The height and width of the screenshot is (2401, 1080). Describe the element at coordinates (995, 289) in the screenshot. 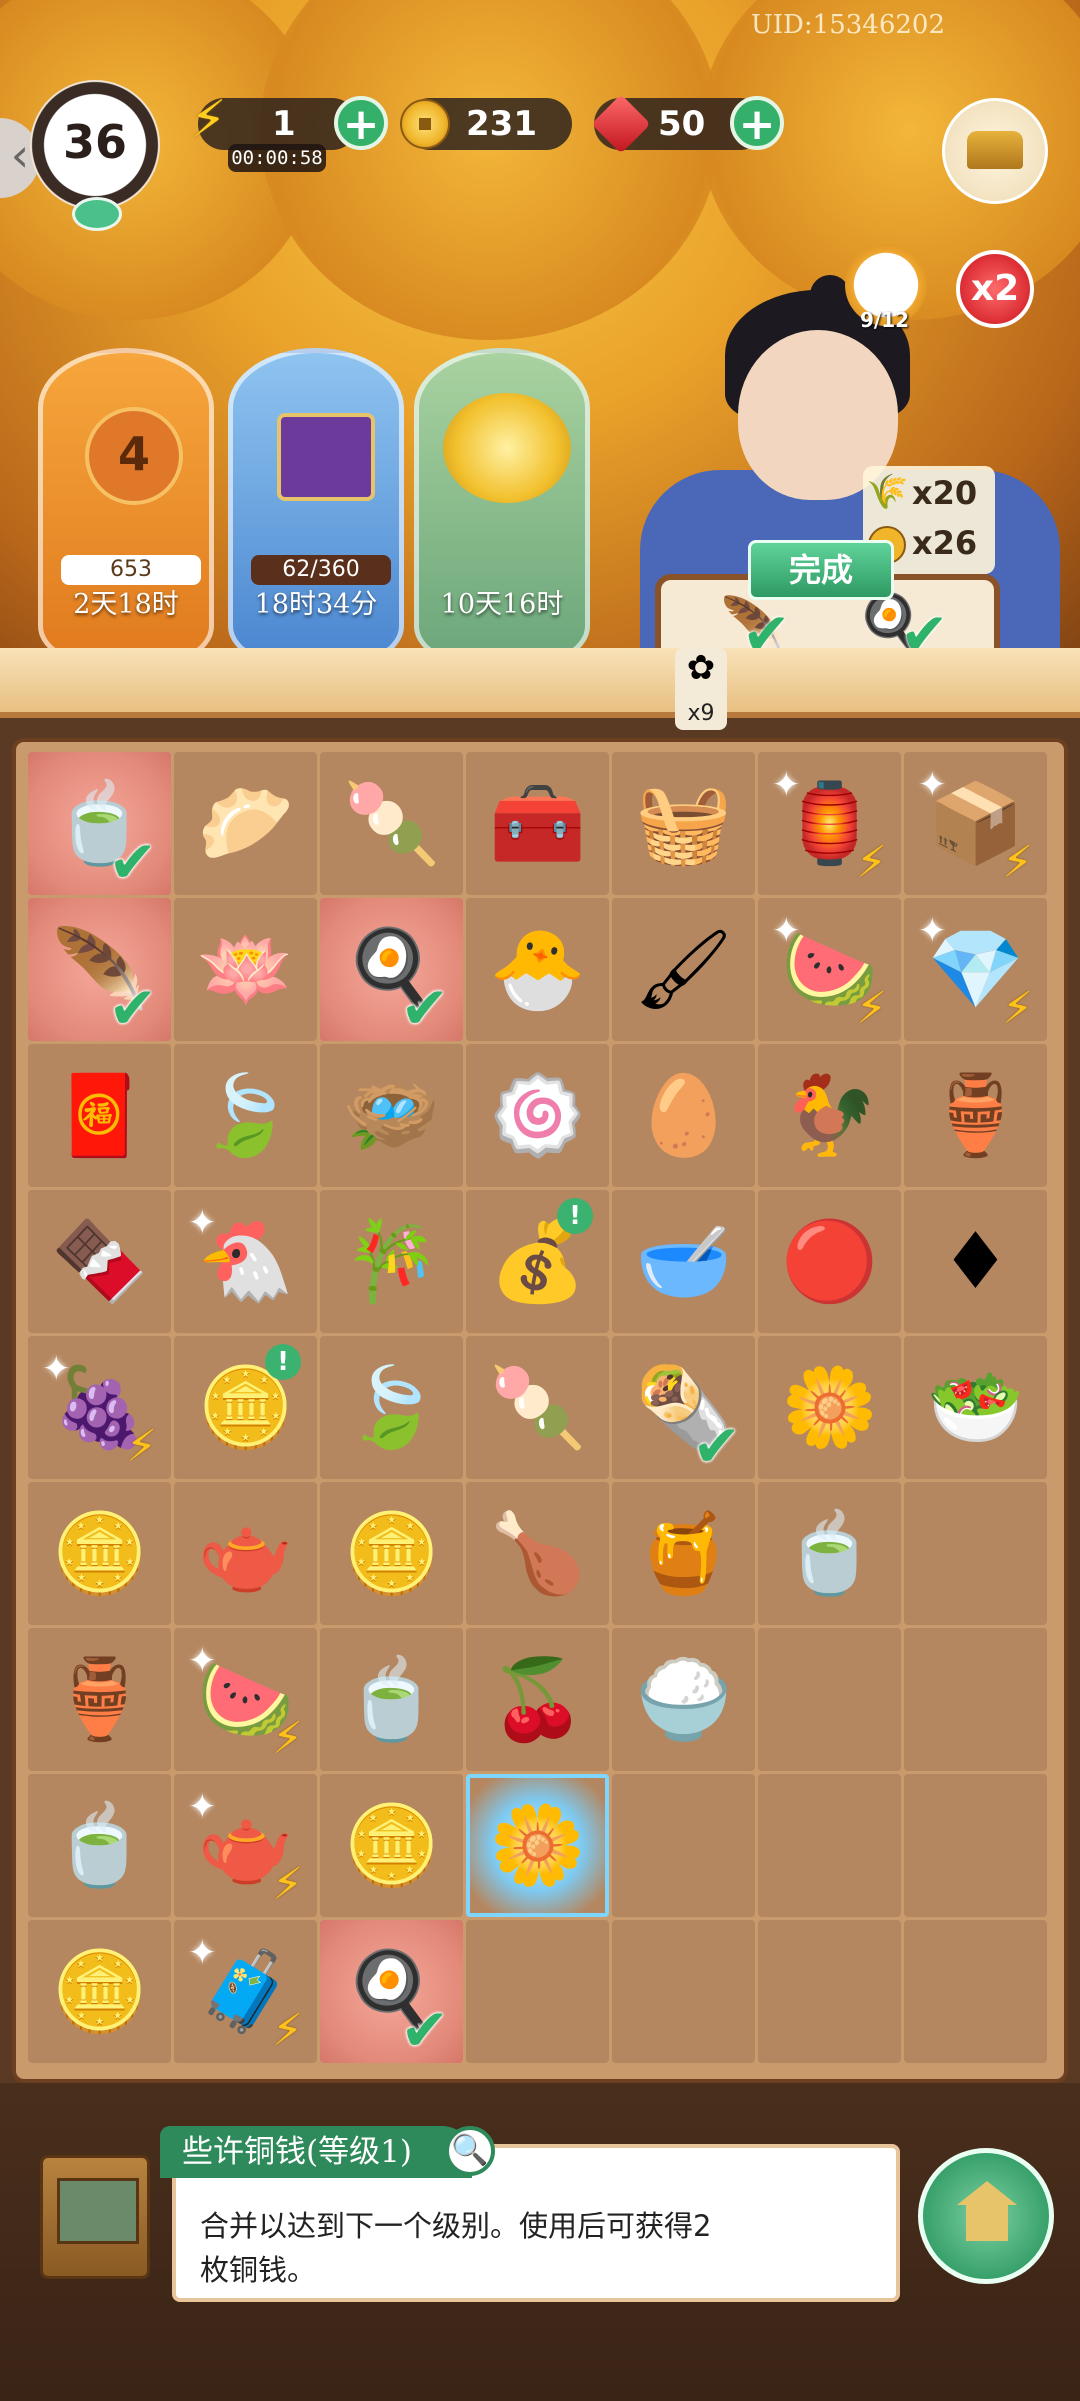

I see `double-reward-badge: x2` at that location.